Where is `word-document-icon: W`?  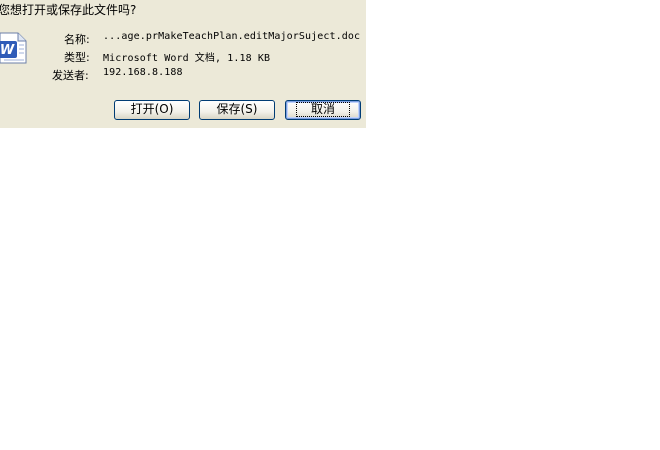
word-document-icon: W is located at coordinates (13, 48).